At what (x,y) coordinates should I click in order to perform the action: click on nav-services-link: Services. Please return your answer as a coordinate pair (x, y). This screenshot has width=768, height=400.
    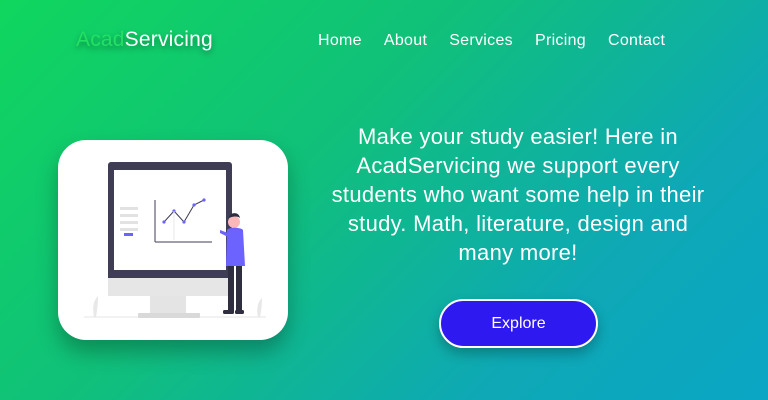
    Looking at the image, I should click on (481, 41).